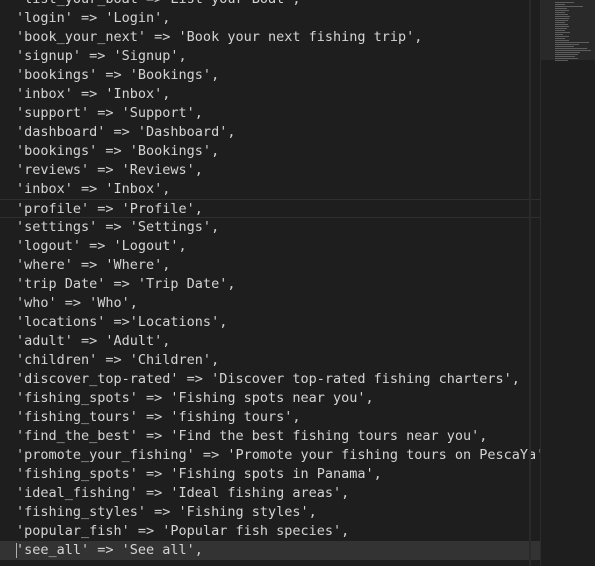 Image resolution: width=595 pixels, height=566 pixels. Describe the element at coordinates (270, 322) in the screenshot. I see `code-line: 'locations' =>'Locations',` at that location.